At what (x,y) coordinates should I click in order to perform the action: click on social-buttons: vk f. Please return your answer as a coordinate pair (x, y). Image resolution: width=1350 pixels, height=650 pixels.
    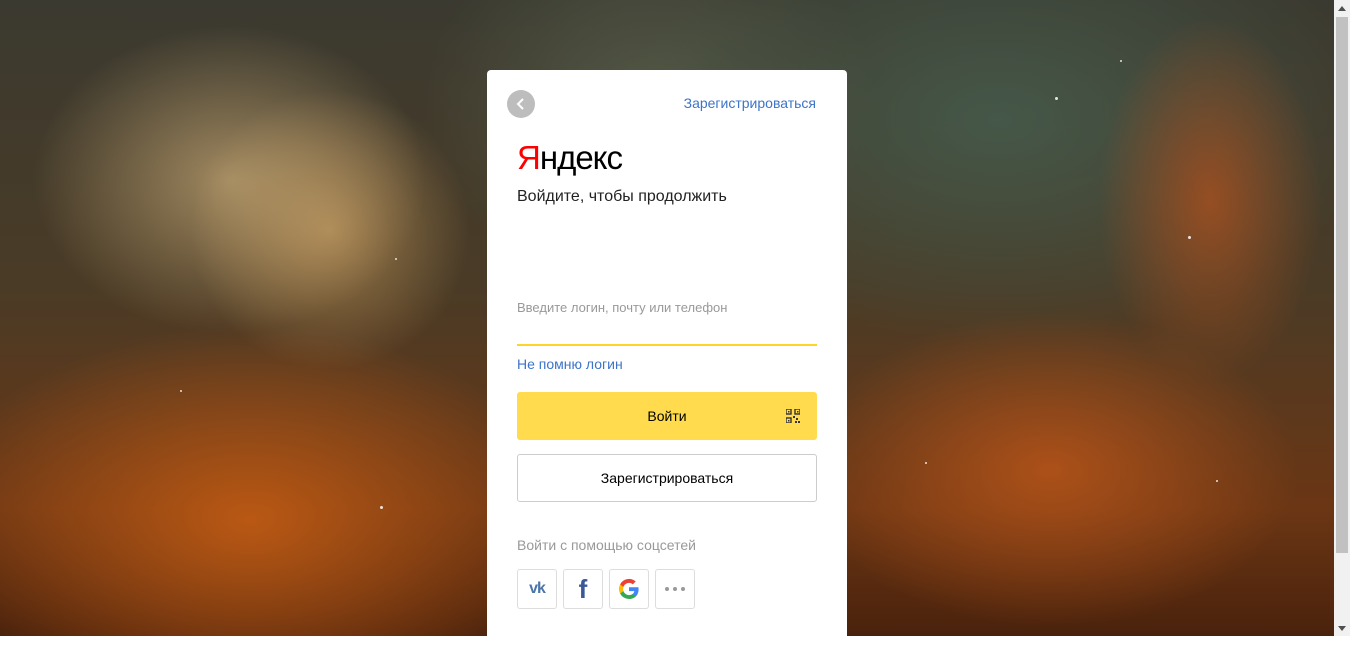
    Looking at the image, I should click on (606, 589).